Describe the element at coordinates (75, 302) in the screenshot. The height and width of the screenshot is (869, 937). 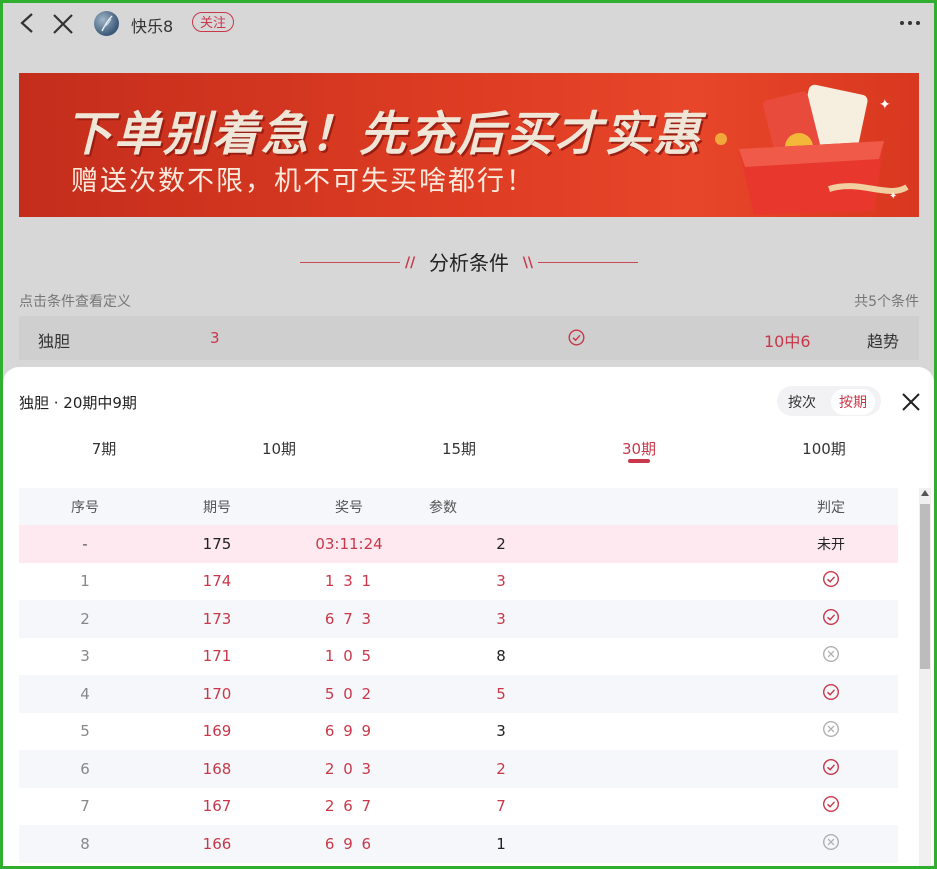
I see `condition-hint: 点击条件查看定义` at that location.